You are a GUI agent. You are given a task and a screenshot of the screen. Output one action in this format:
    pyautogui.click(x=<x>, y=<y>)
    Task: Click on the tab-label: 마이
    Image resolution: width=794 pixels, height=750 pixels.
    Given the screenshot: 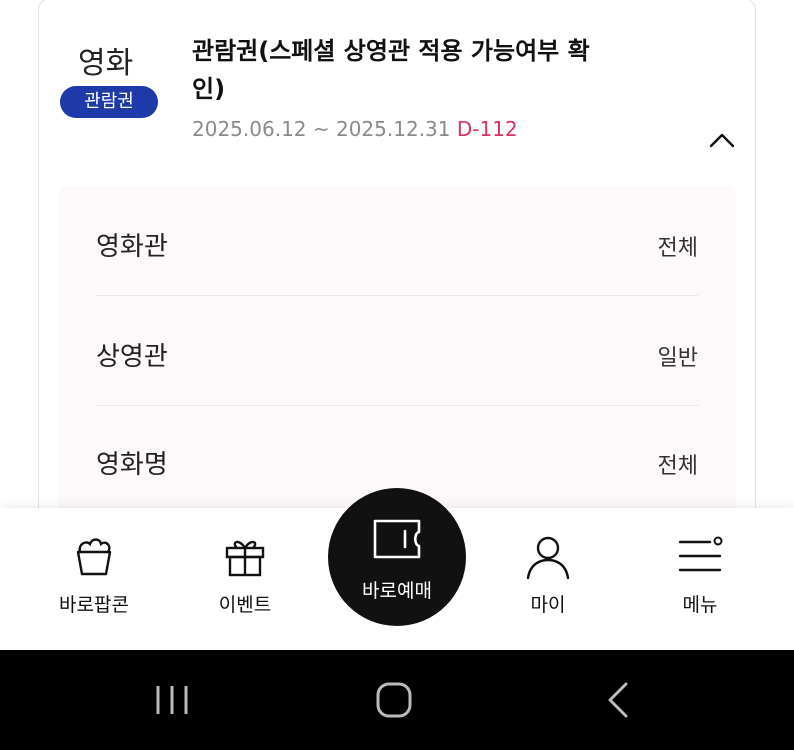 What is the action you would take?
    pyautogui.click(x=548, y=605)
    